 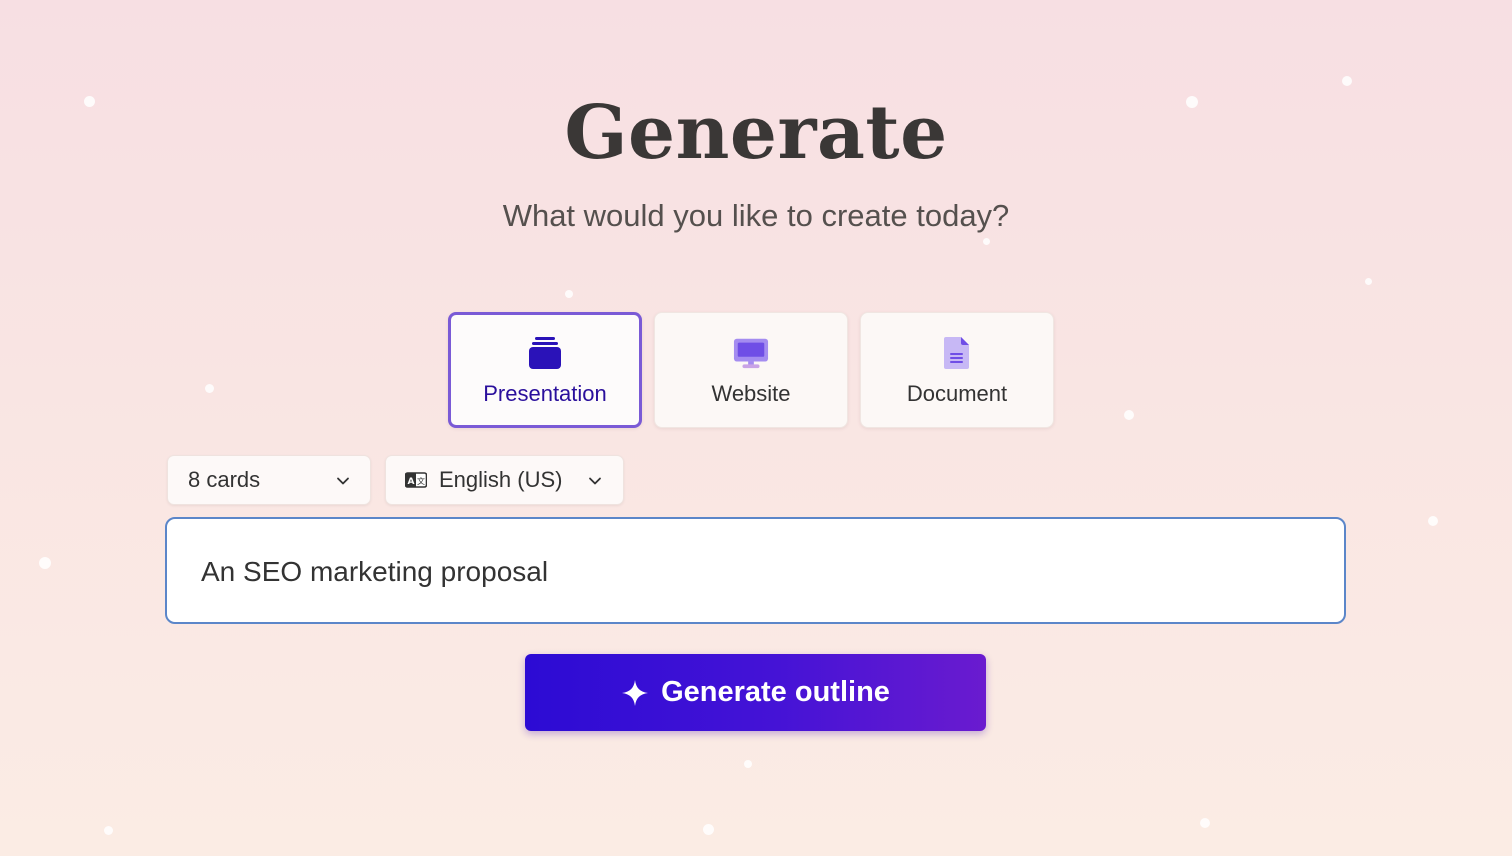 What do you see at coordinates (416, 480) in the screenshot?
I see `language-icon: A 文` at bounding box center [416, 480].